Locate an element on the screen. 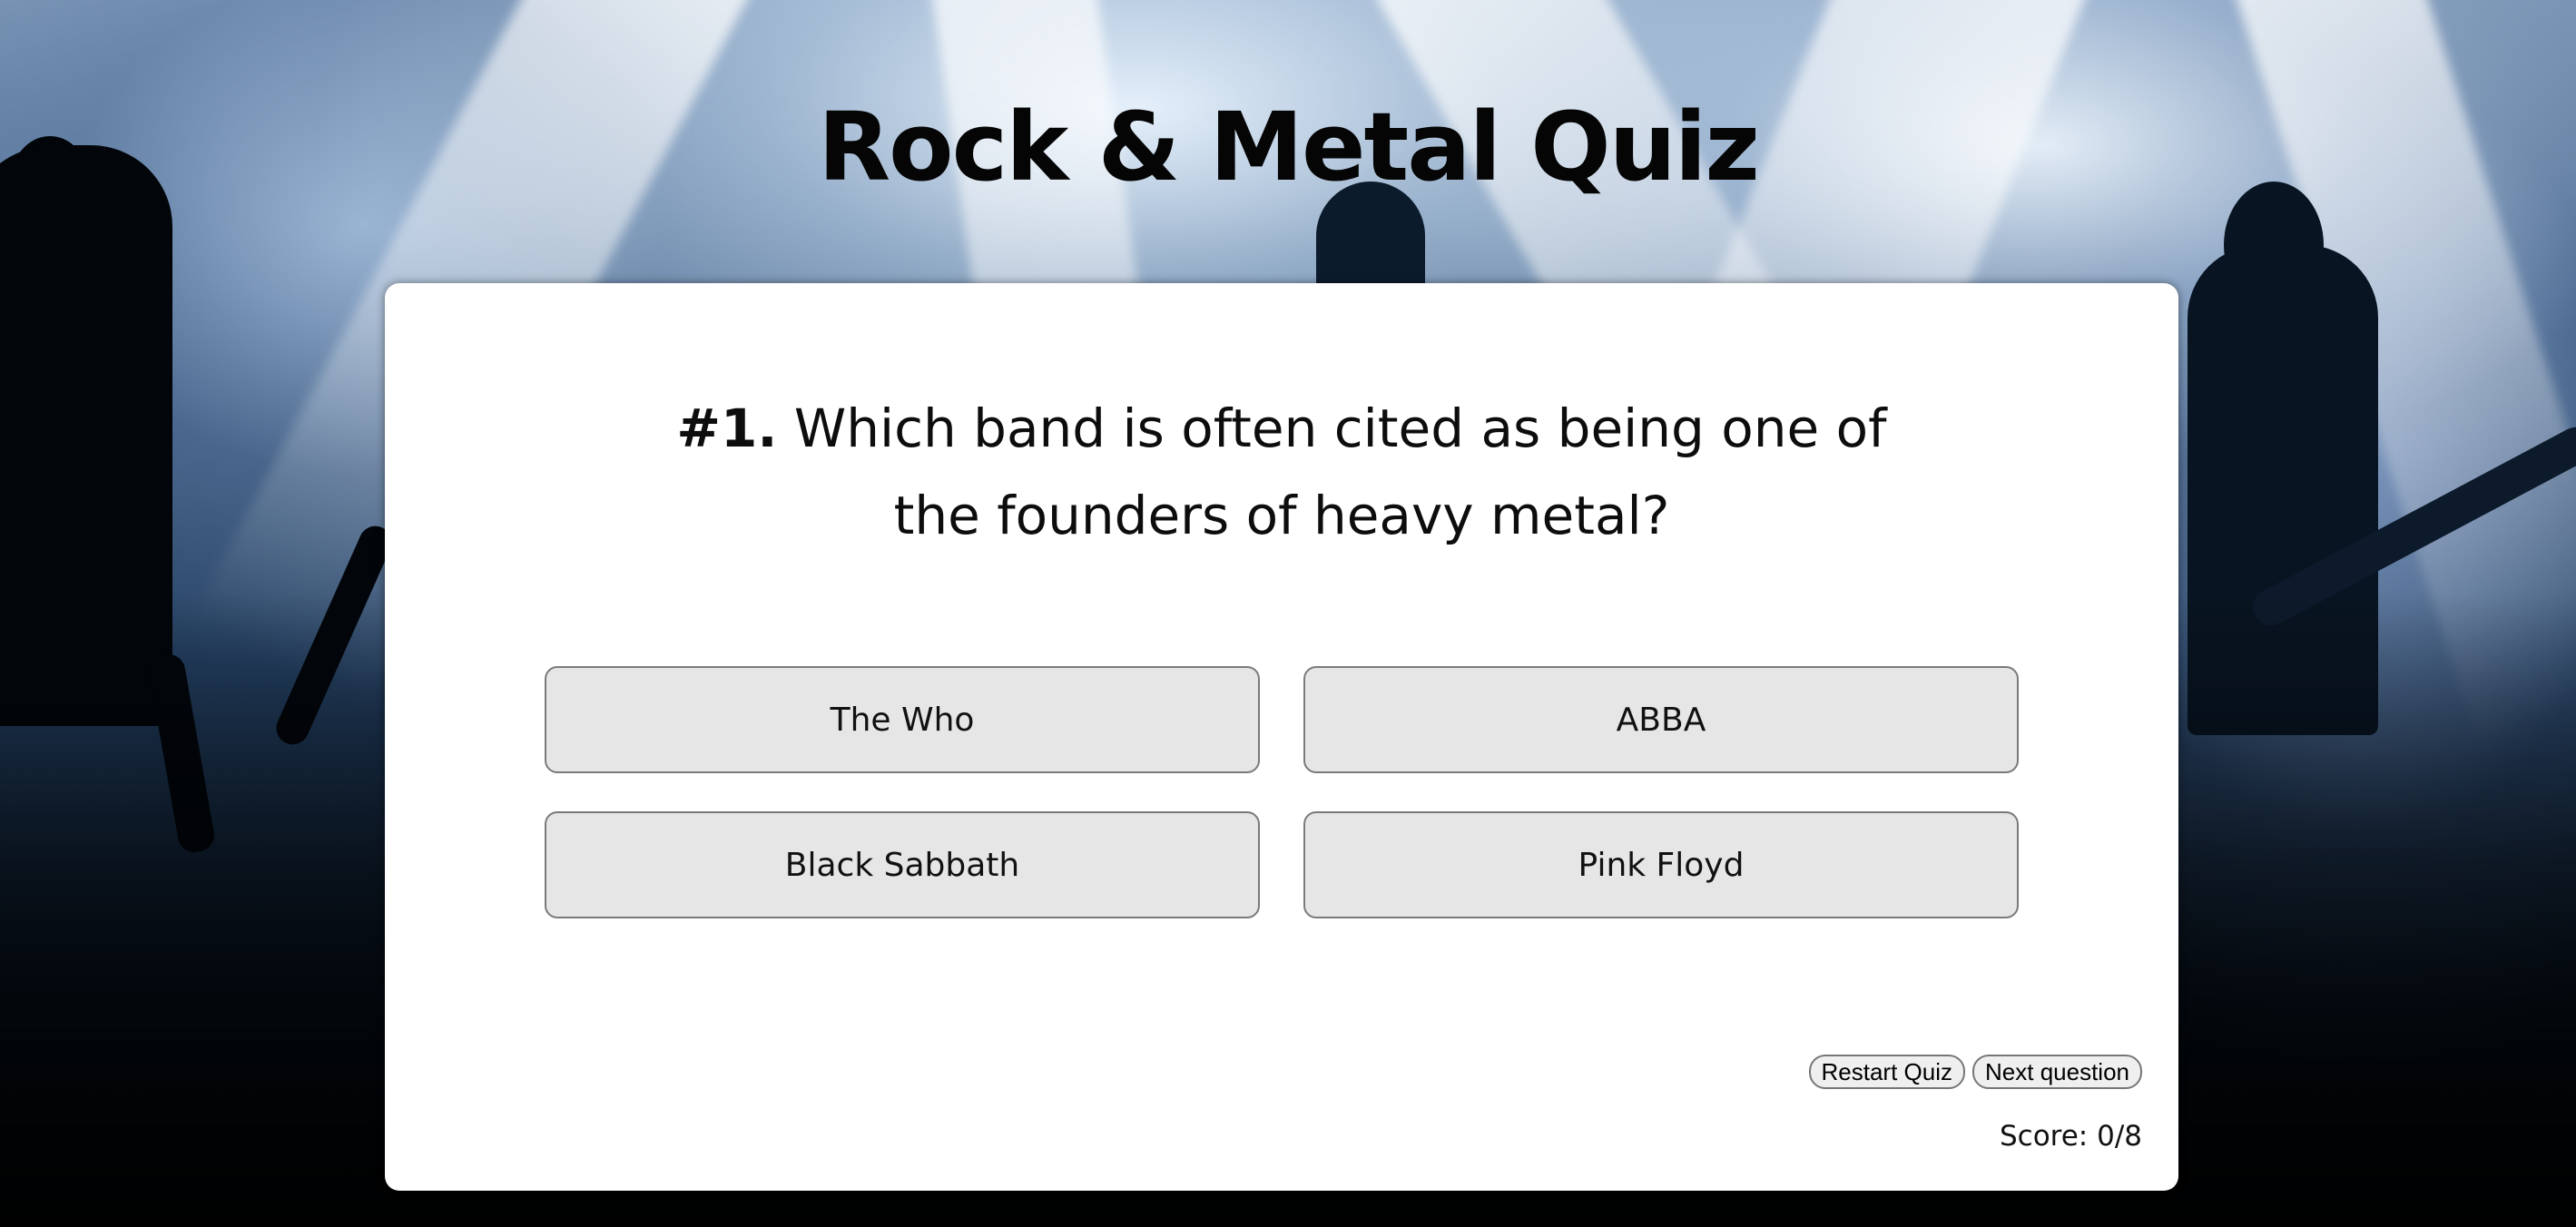 Image resolution: width=2576 pixels, height=1227 pixels. answer-grid: The Who ABBA Black Sabbath Pink Floyd is located at coordinates (1282, 792).